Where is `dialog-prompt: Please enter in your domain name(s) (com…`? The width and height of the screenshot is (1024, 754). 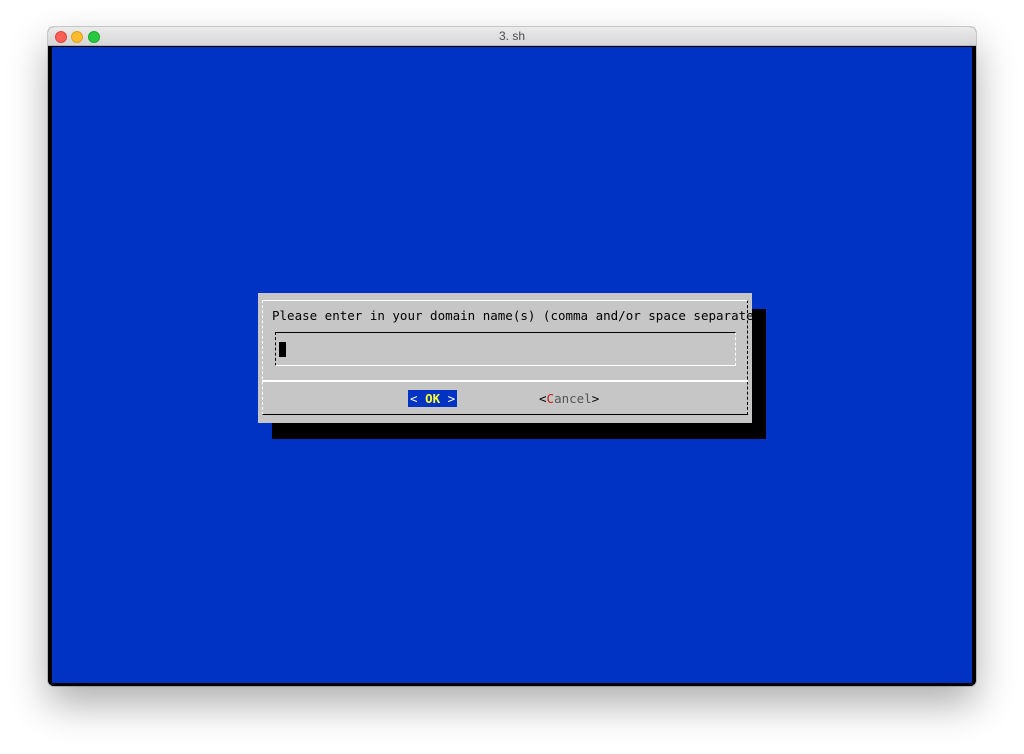
dialog-prompt: Please enter in your domain name(s) (com… is located at coordinates (520, 315).